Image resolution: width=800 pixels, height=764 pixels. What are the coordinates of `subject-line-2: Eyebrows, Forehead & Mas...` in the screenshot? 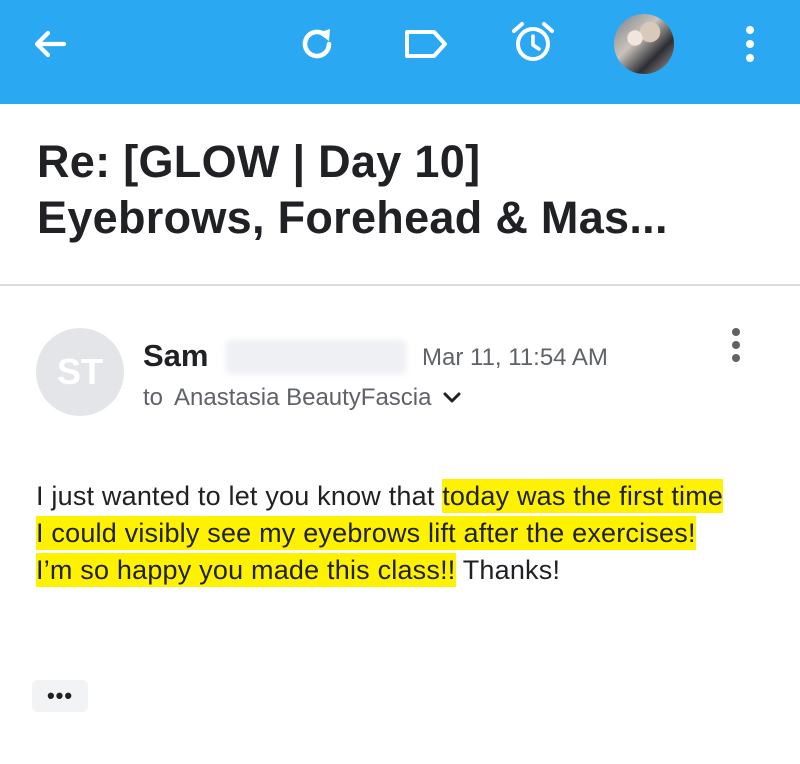 It's located at (352, 217).